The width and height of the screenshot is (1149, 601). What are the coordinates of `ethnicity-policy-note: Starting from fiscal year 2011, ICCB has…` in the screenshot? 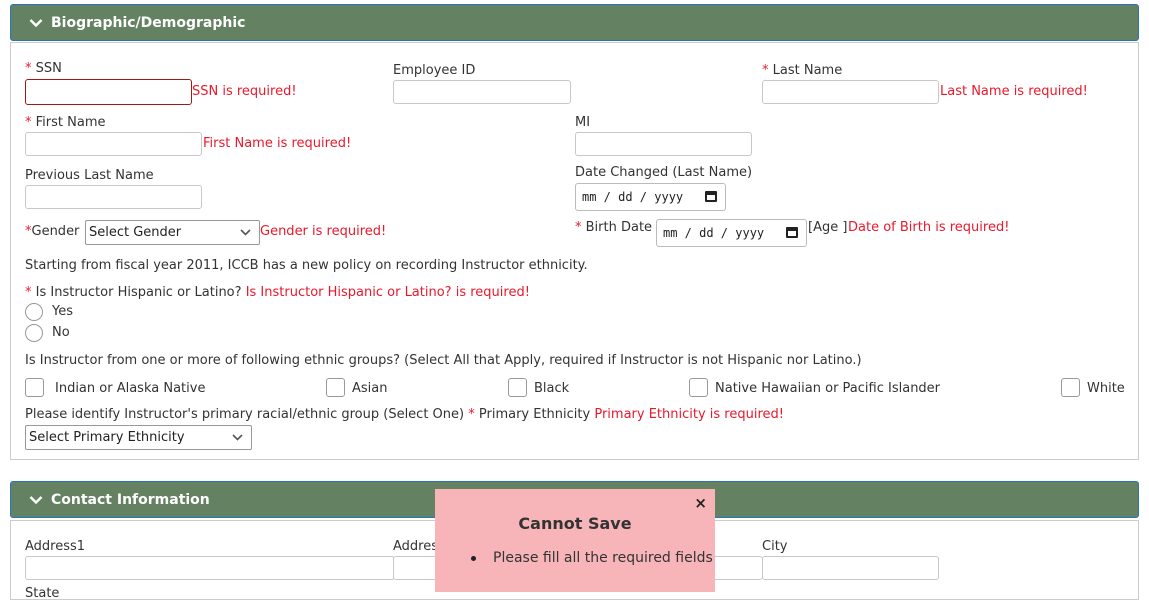 It's located at (306, 265).